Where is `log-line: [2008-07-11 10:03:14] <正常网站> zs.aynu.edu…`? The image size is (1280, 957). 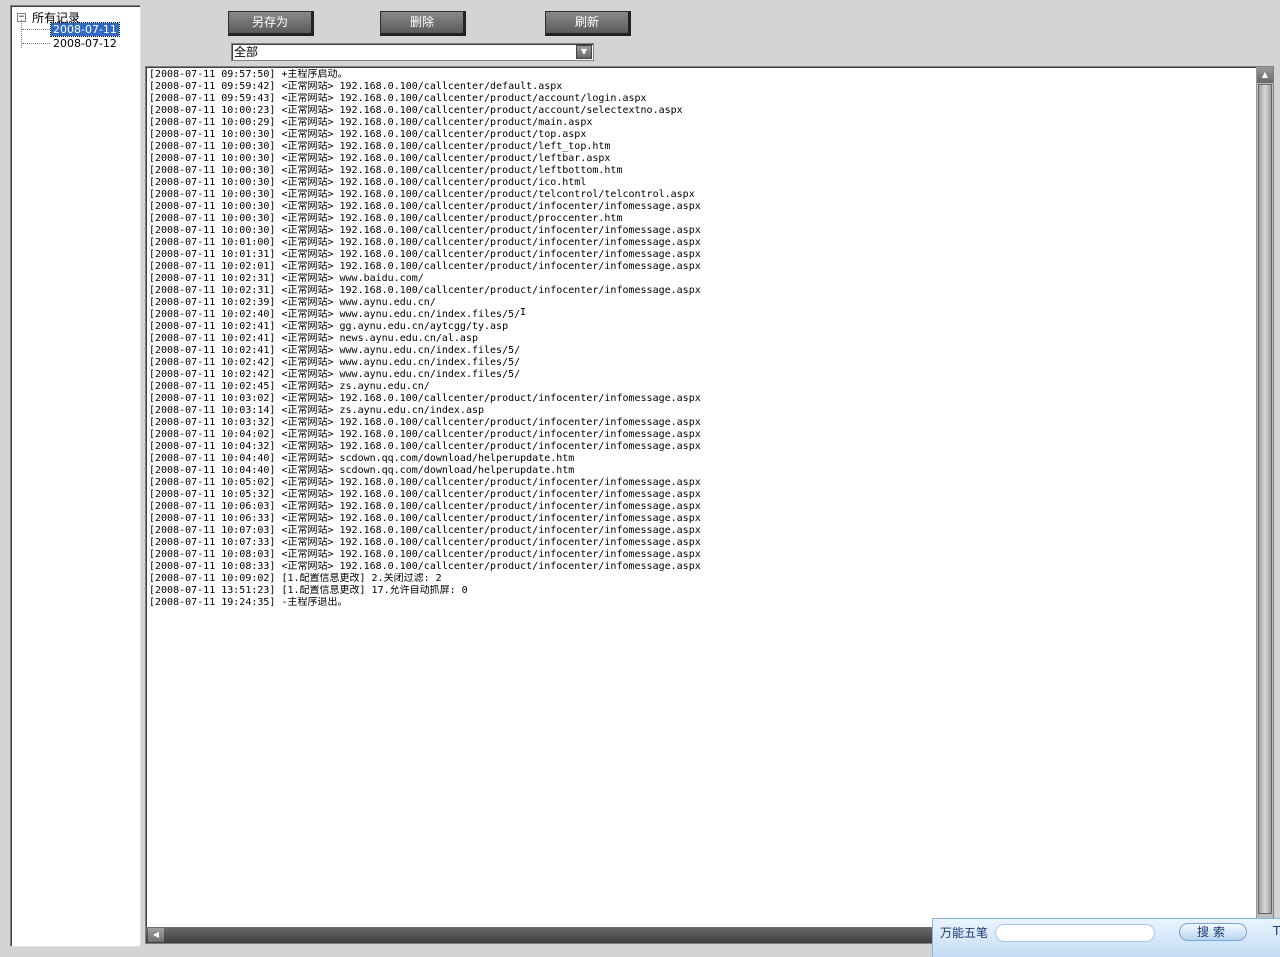
log-line: [2008-07-11 10:03:14] <正常网站> zs.aynu.edu… is located at coordinates (317, 410).